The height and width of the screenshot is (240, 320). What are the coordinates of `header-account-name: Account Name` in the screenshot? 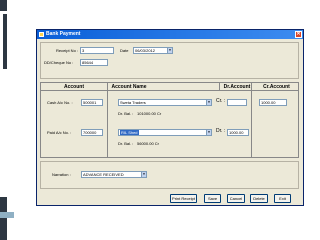 It's located at (129, 87).